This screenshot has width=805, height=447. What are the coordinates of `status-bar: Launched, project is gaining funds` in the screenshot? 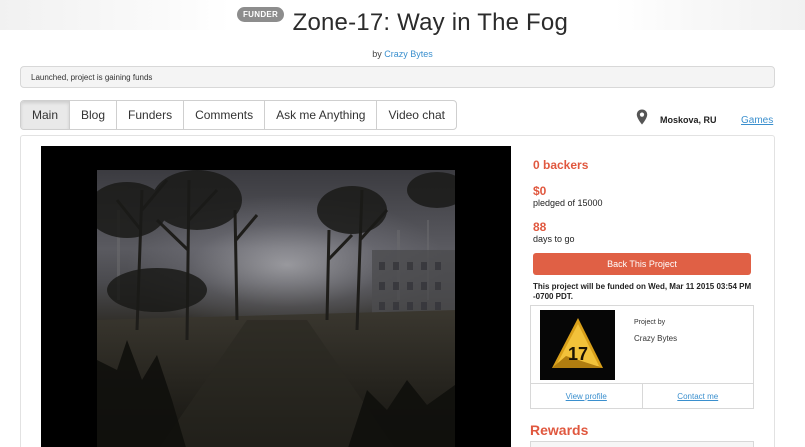 It's located at (397, 77).